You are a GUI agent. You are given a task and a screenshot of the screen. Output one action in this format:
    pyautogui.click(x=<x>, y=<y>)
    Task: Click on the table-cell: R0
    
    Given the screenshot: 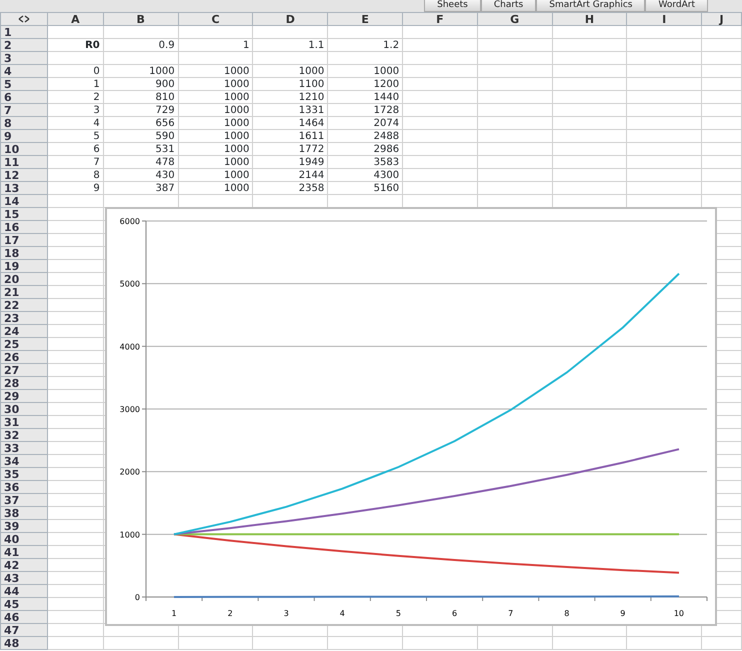 What is the action you would take?
    pyautogui.click(x=75, y=45)
    